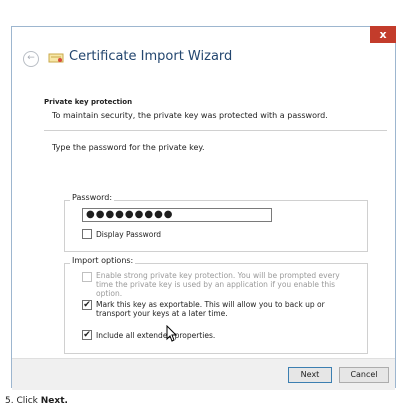 This screenshot has height=412, width=417. Describe the element at coordinates (215, 130) in the screenshot. I see `divider` at that location.